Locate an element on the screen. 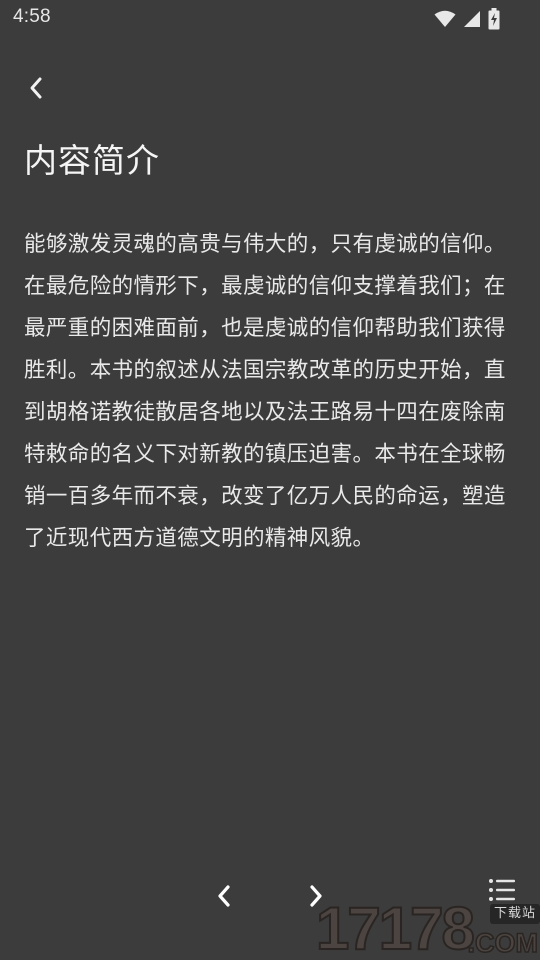 The image size is (540, 960). list-icon is located at coordinates (502, 892).